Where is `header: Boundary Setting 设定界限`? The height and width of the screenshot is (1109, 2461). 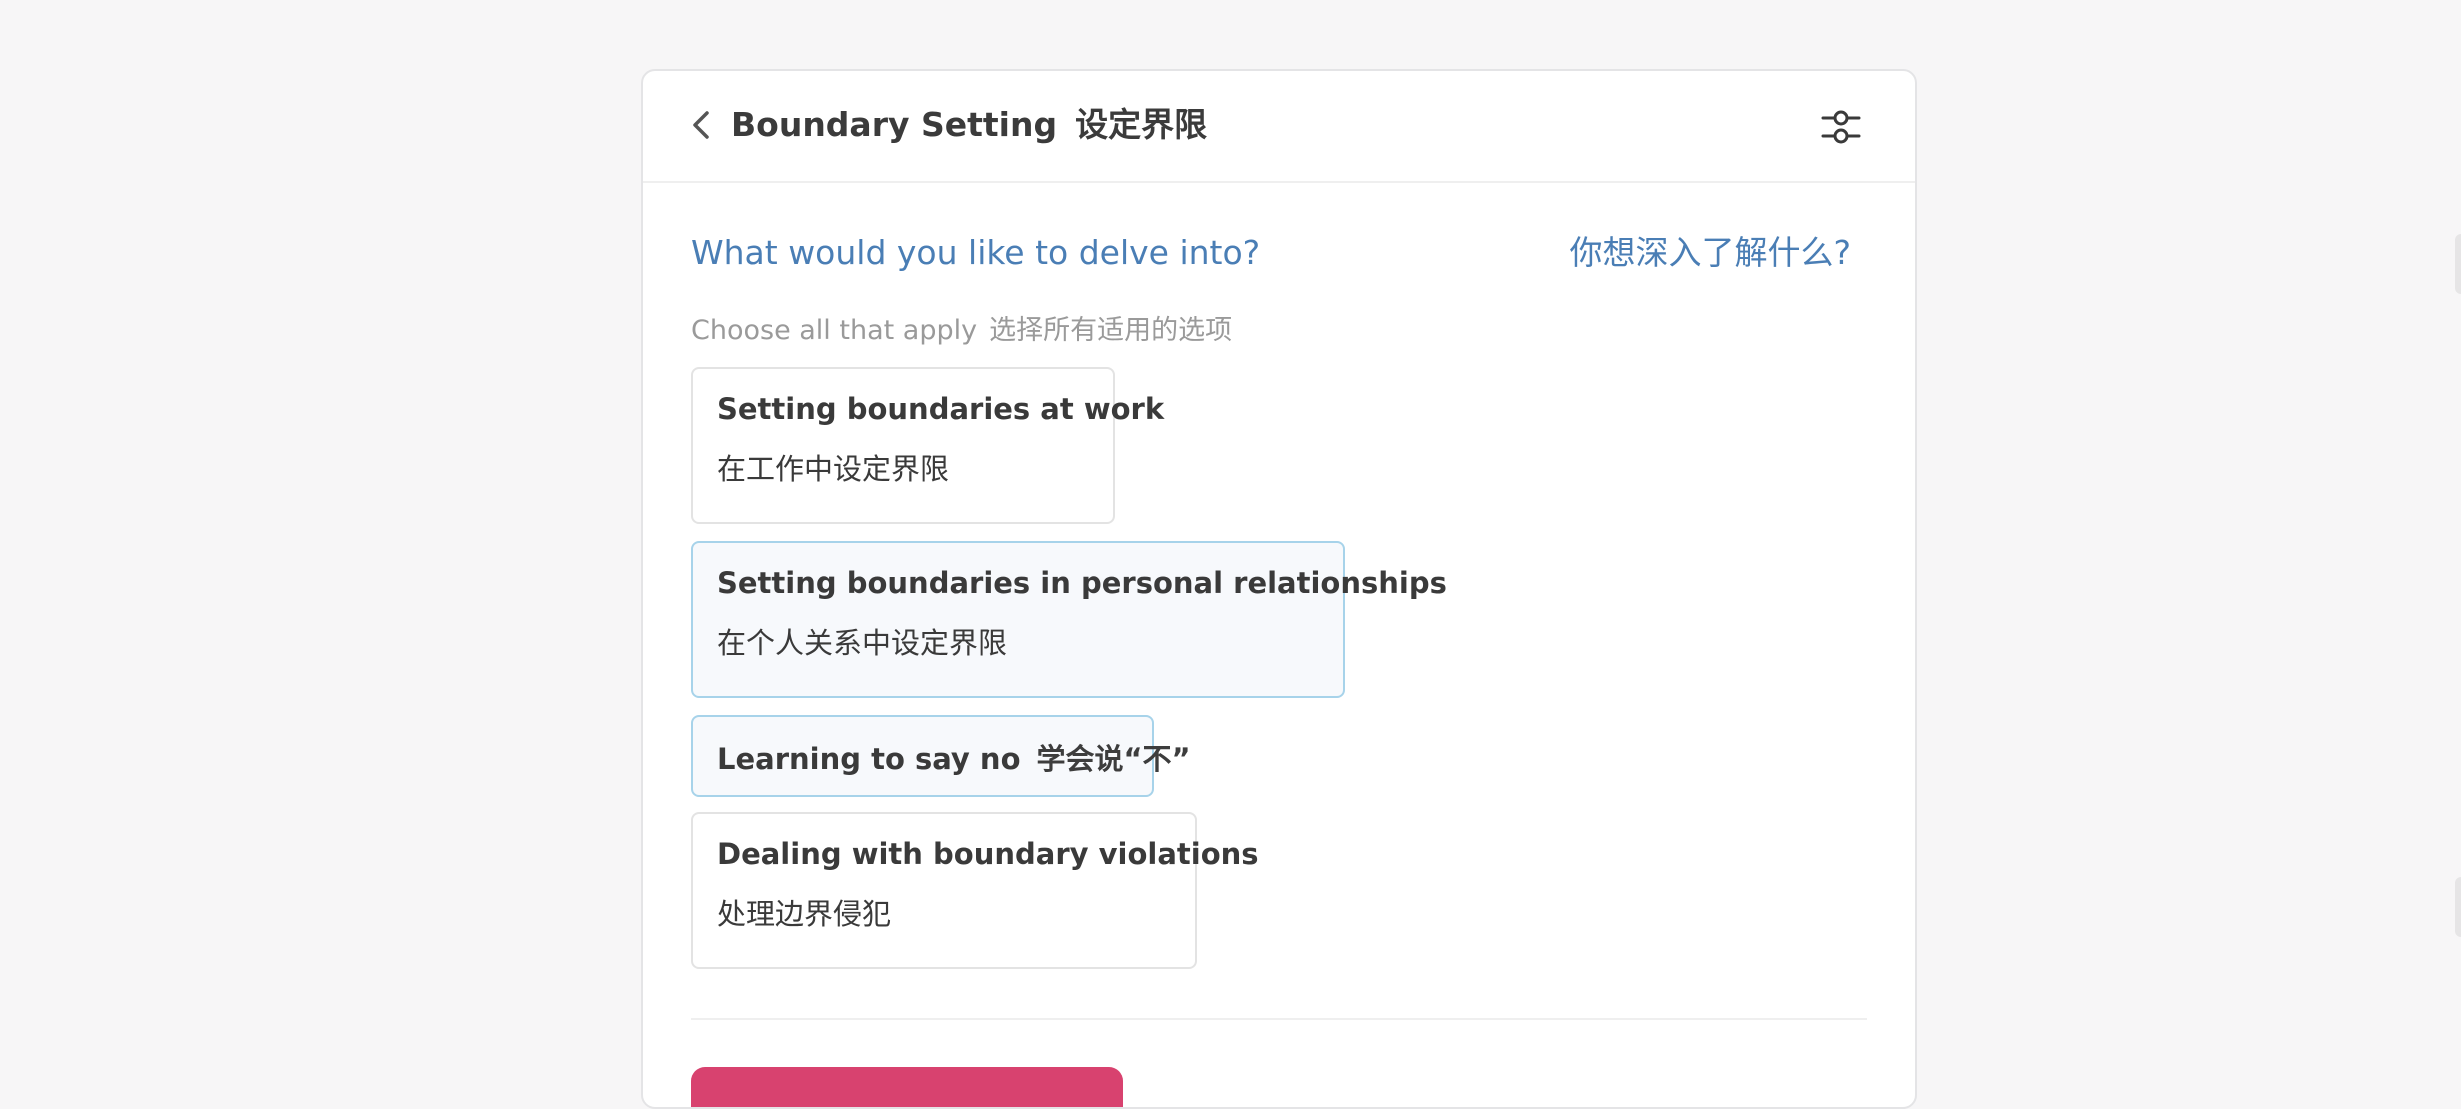 header: Boundary Setting 设定界限 is located at coordinates (1279, 127).